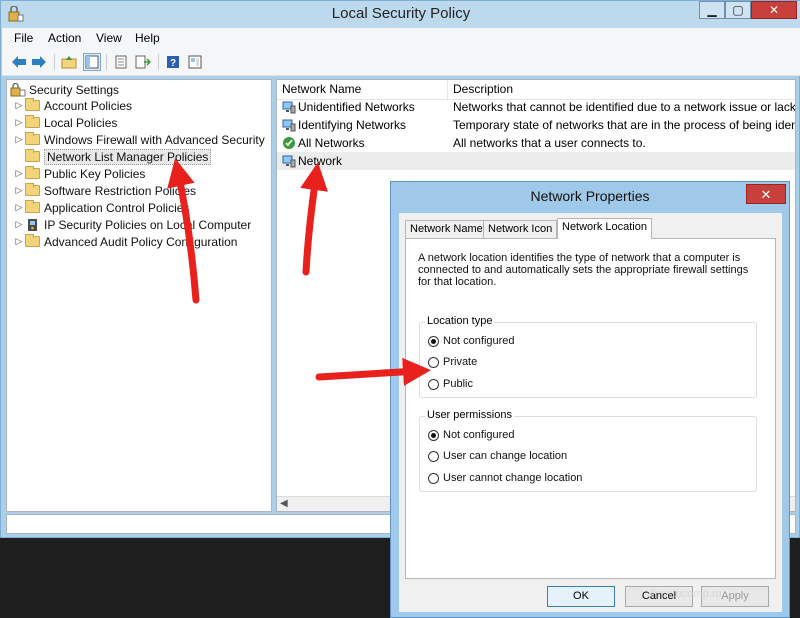 The width and height of the screenshot is (800, 618). I want to click on menu-action: Action, so click(64, 38).